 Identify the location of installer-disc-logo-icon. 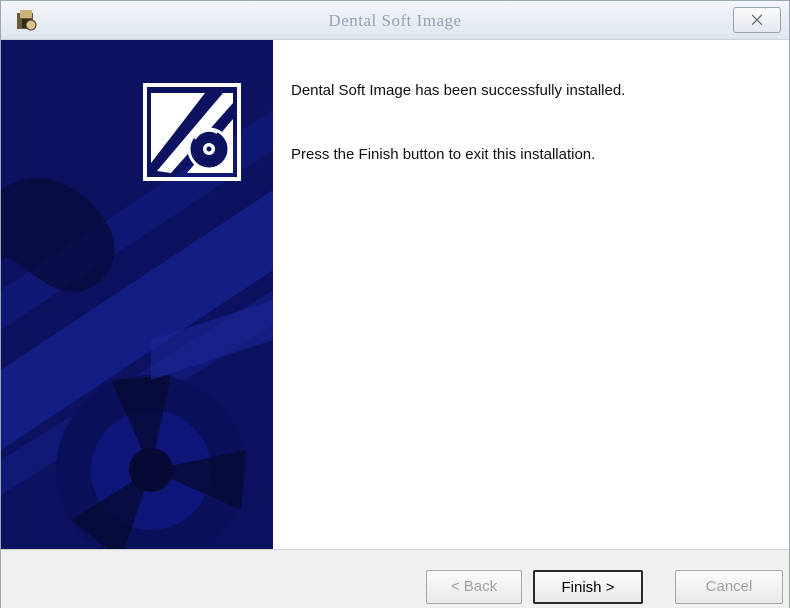
(192, 132).